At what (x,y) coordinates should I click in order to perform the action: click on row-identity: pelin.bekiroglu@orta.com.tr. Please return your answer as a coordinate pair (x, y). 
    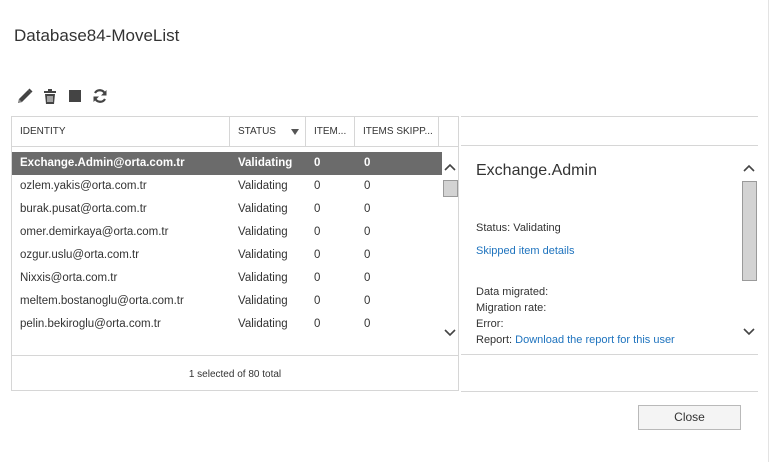
    Looking at the image, I should click on (90, 324).